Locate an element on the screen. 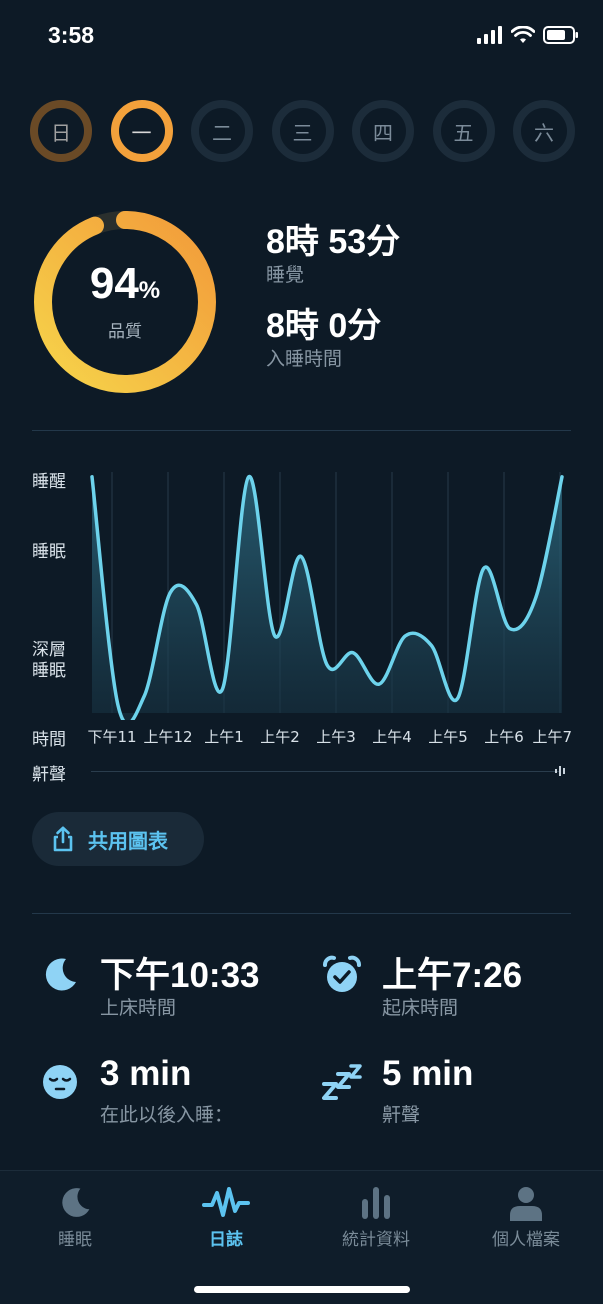 This screenshot has height=1304, width=603. x-tick-label: 上午6 is located at coordinates (504, 737).